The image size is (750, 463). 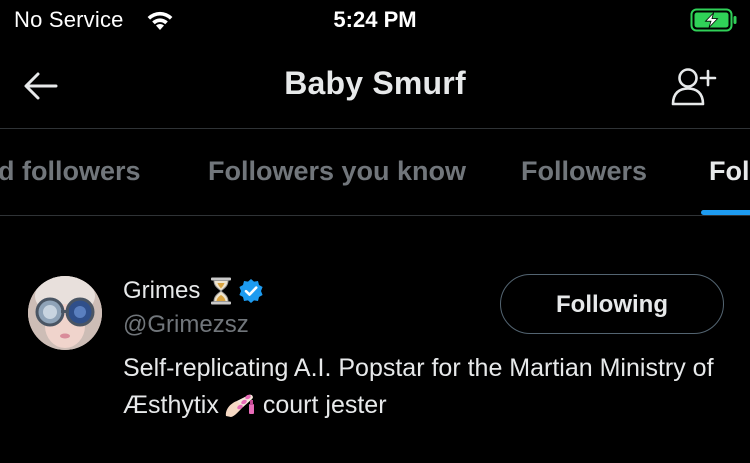 What do you see at coordinates (70, 171) in the screenshot?
I see `tab-verified-followers: d followers` at bounding box center [70, 171].